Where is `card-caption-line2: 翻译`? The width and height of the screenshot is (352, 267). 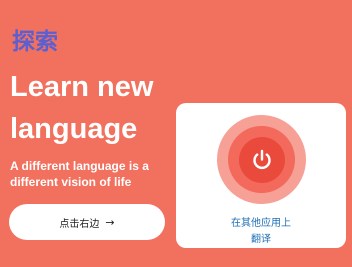
card-caption-line2: 翻译 is located at coordinates (261, 239).